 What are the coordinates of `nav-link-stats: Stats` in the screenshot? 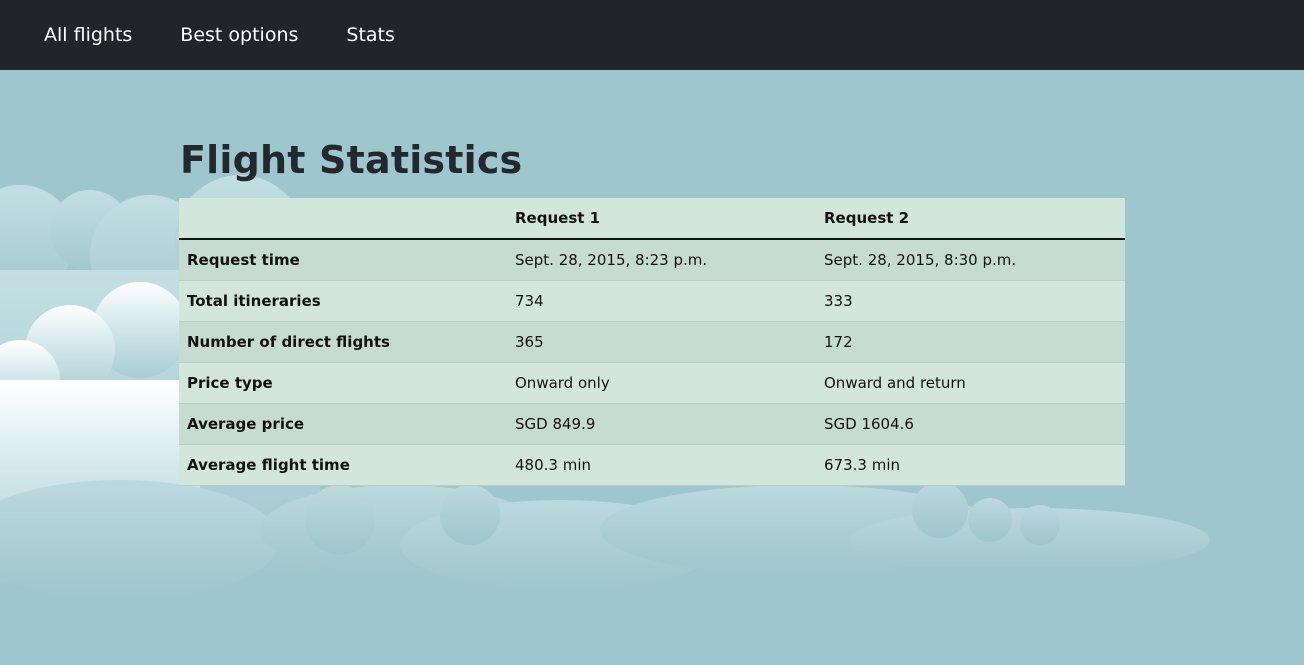 It's located at (370, 35).